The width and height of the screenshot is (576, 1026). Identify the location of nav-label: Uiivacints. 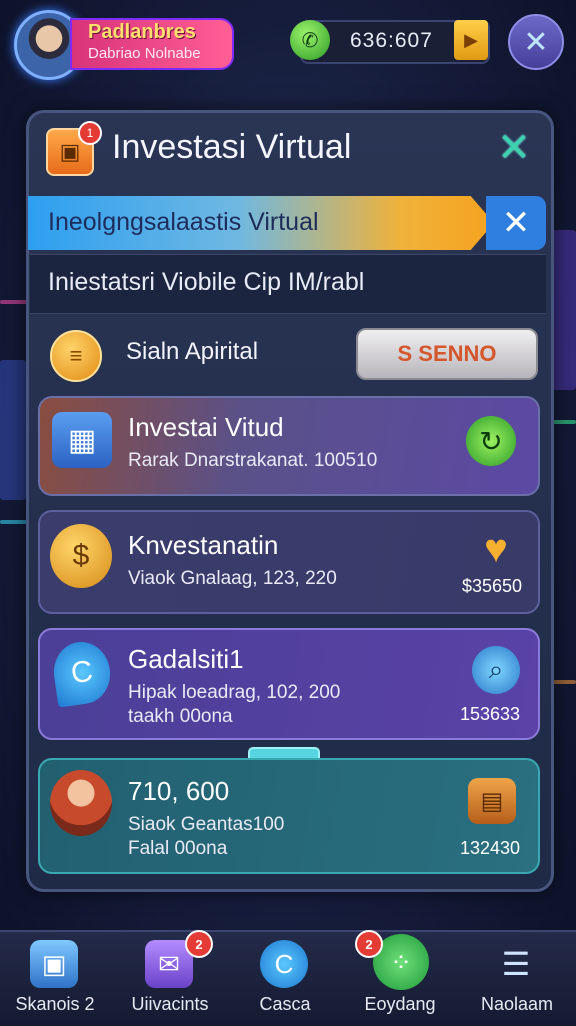
(170, 1004).